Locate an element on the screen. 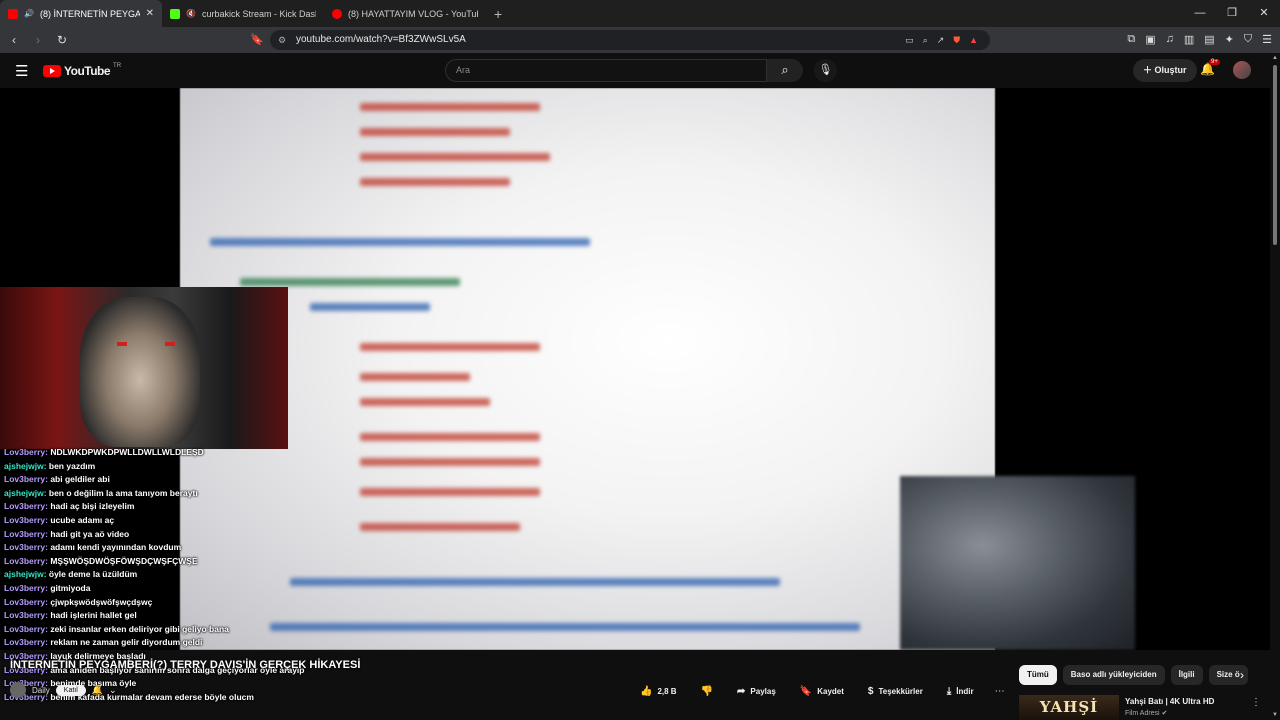 Image resolution: width=1280 pixels, height=720 pixels. bookmark-icon: 🔖 is located at coordinates (257, 39).